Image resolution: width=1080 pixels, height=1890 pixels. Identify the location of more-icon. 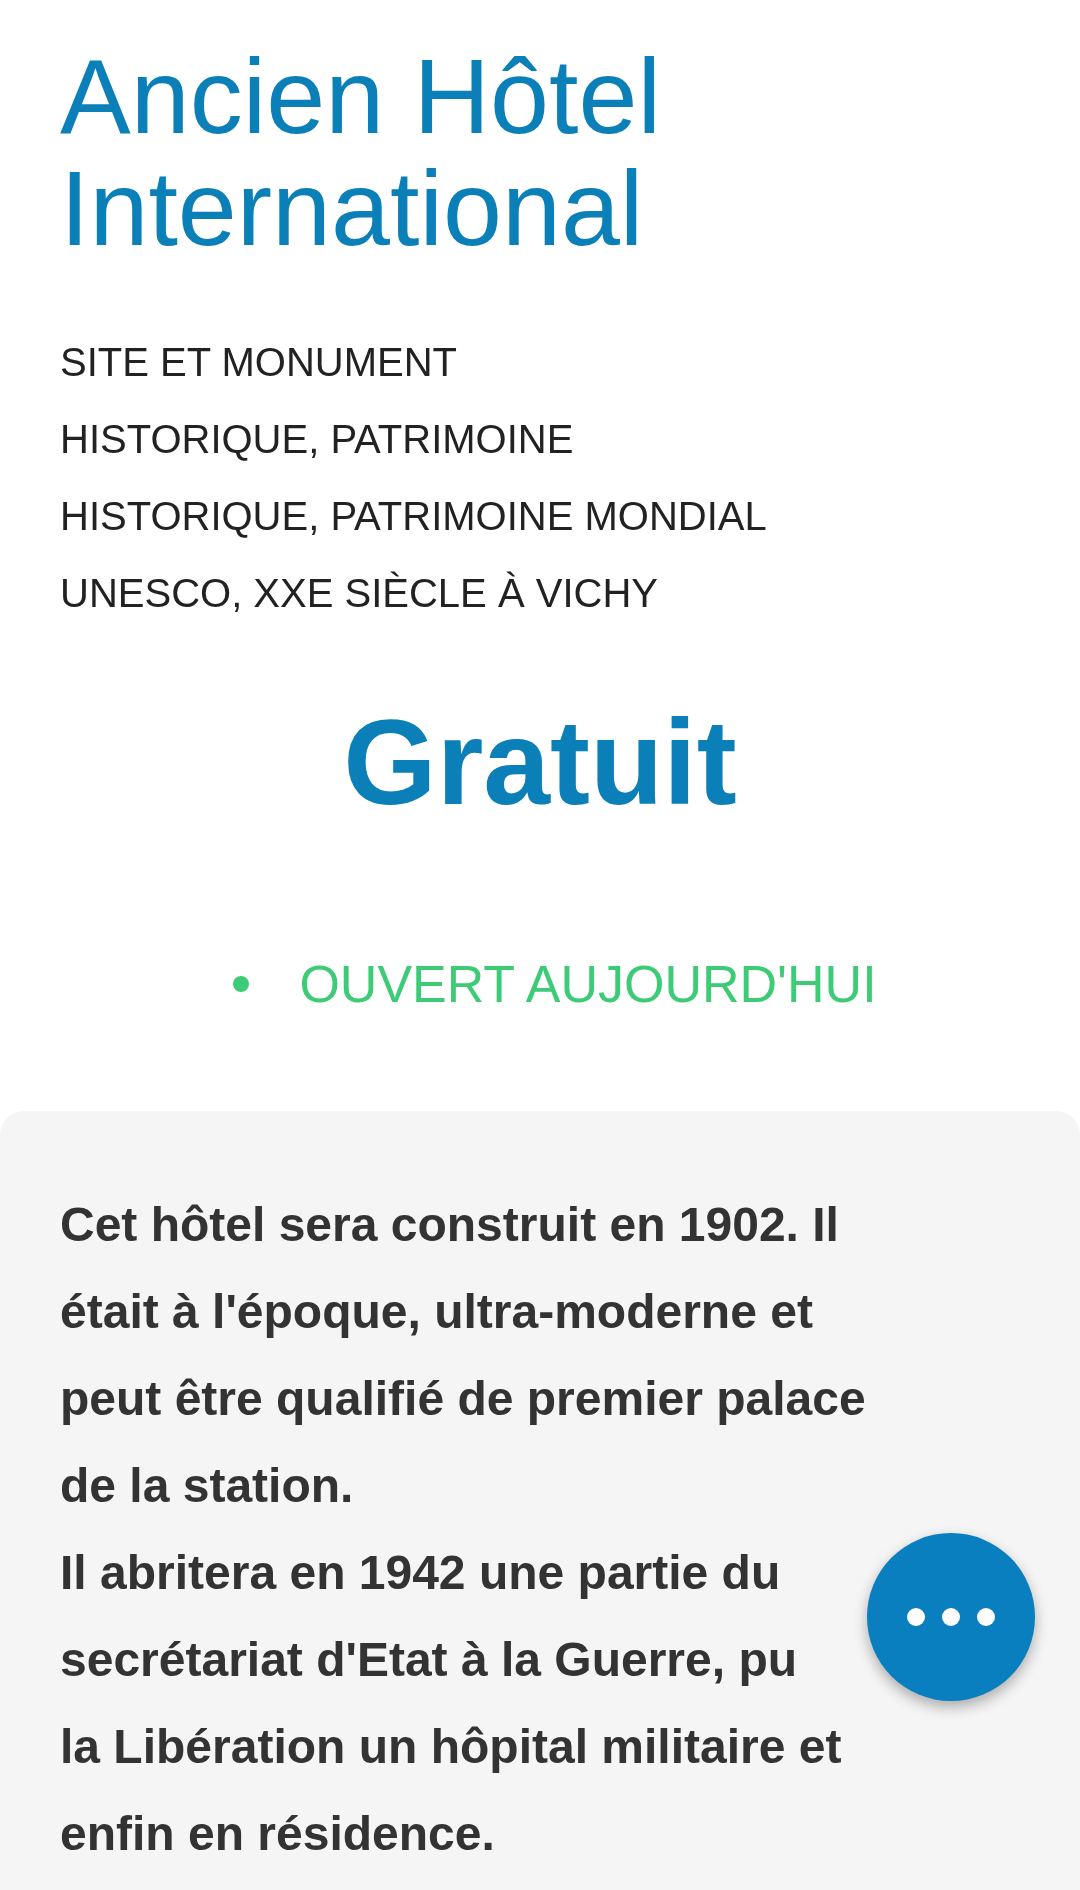
(951, 1617).